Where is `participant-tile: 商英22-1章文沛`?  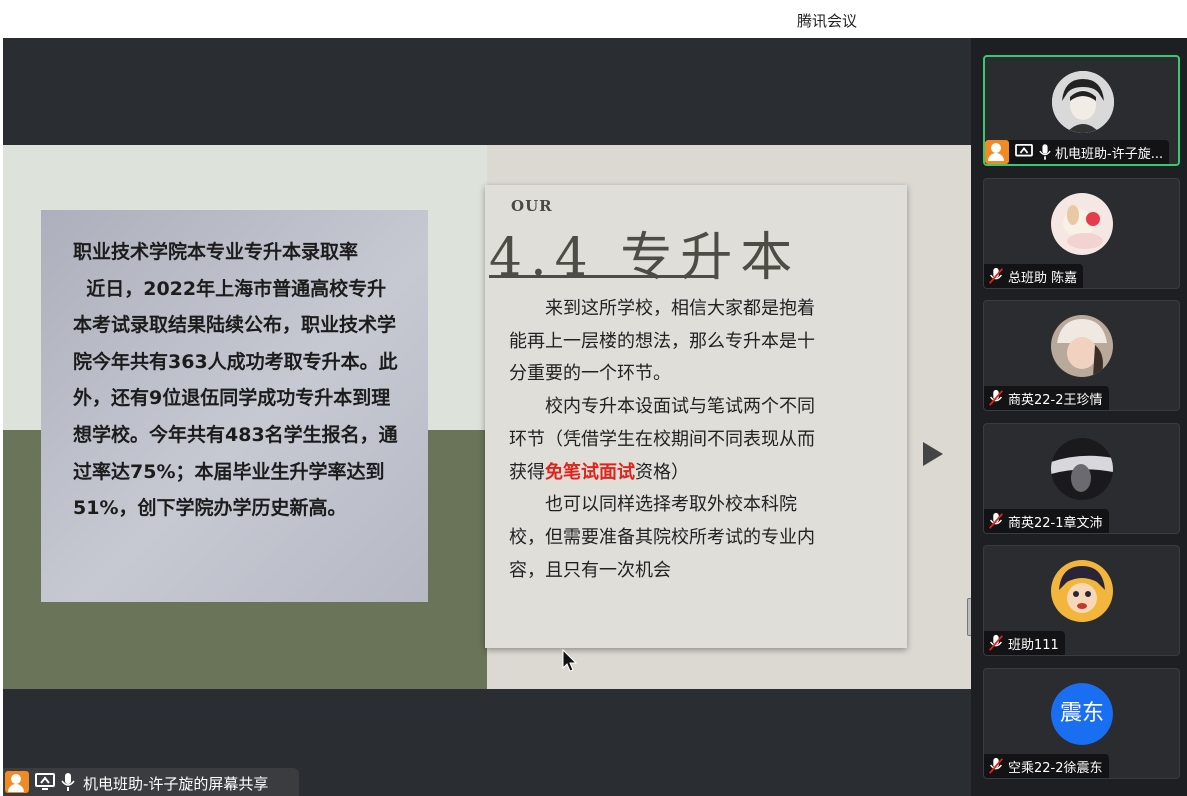 participant-tile: 商英22-1章文沛 is located at coordinates (1081, 478).